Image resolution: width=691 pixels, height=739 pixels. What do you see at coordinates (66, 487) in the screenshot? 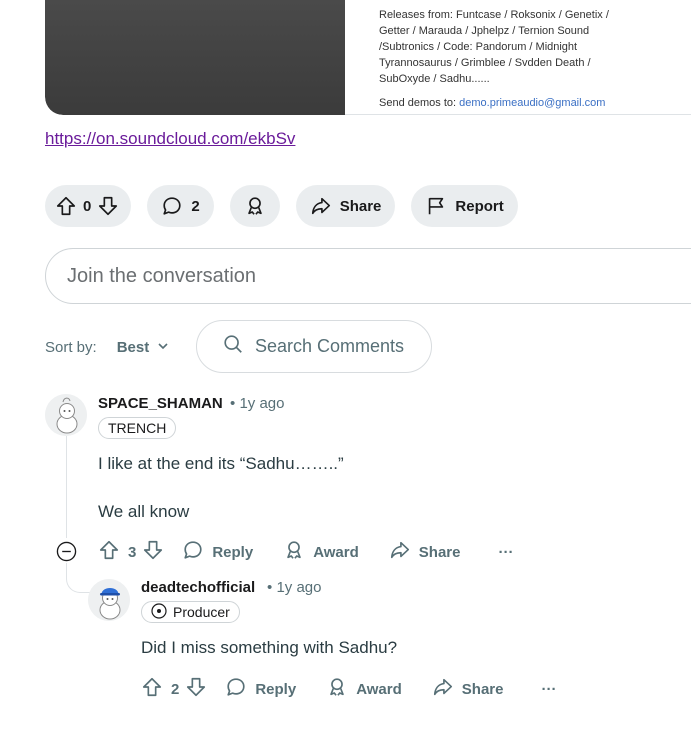
I see `thread-line` at bounding box center [66, 487].